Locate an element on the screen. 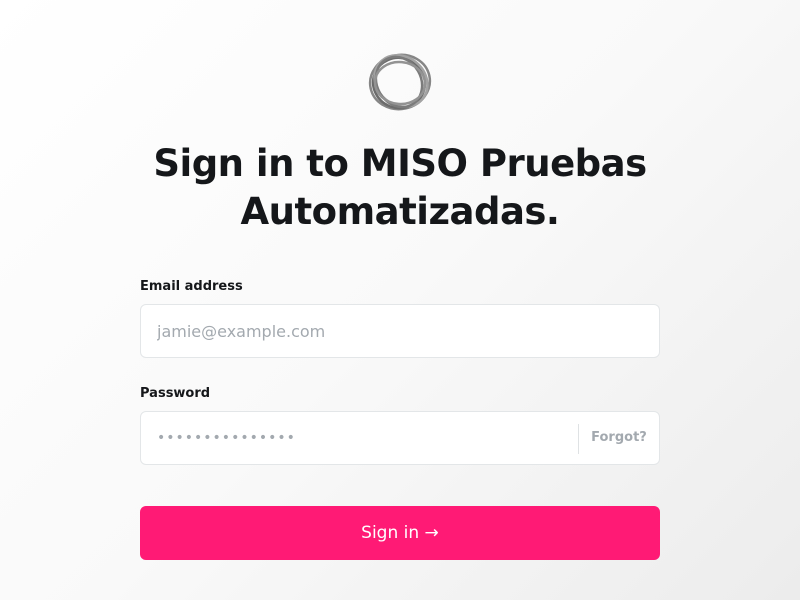 This screenshot has width=800, height=600. email-label: Email address is located at coordinates (191, 286).